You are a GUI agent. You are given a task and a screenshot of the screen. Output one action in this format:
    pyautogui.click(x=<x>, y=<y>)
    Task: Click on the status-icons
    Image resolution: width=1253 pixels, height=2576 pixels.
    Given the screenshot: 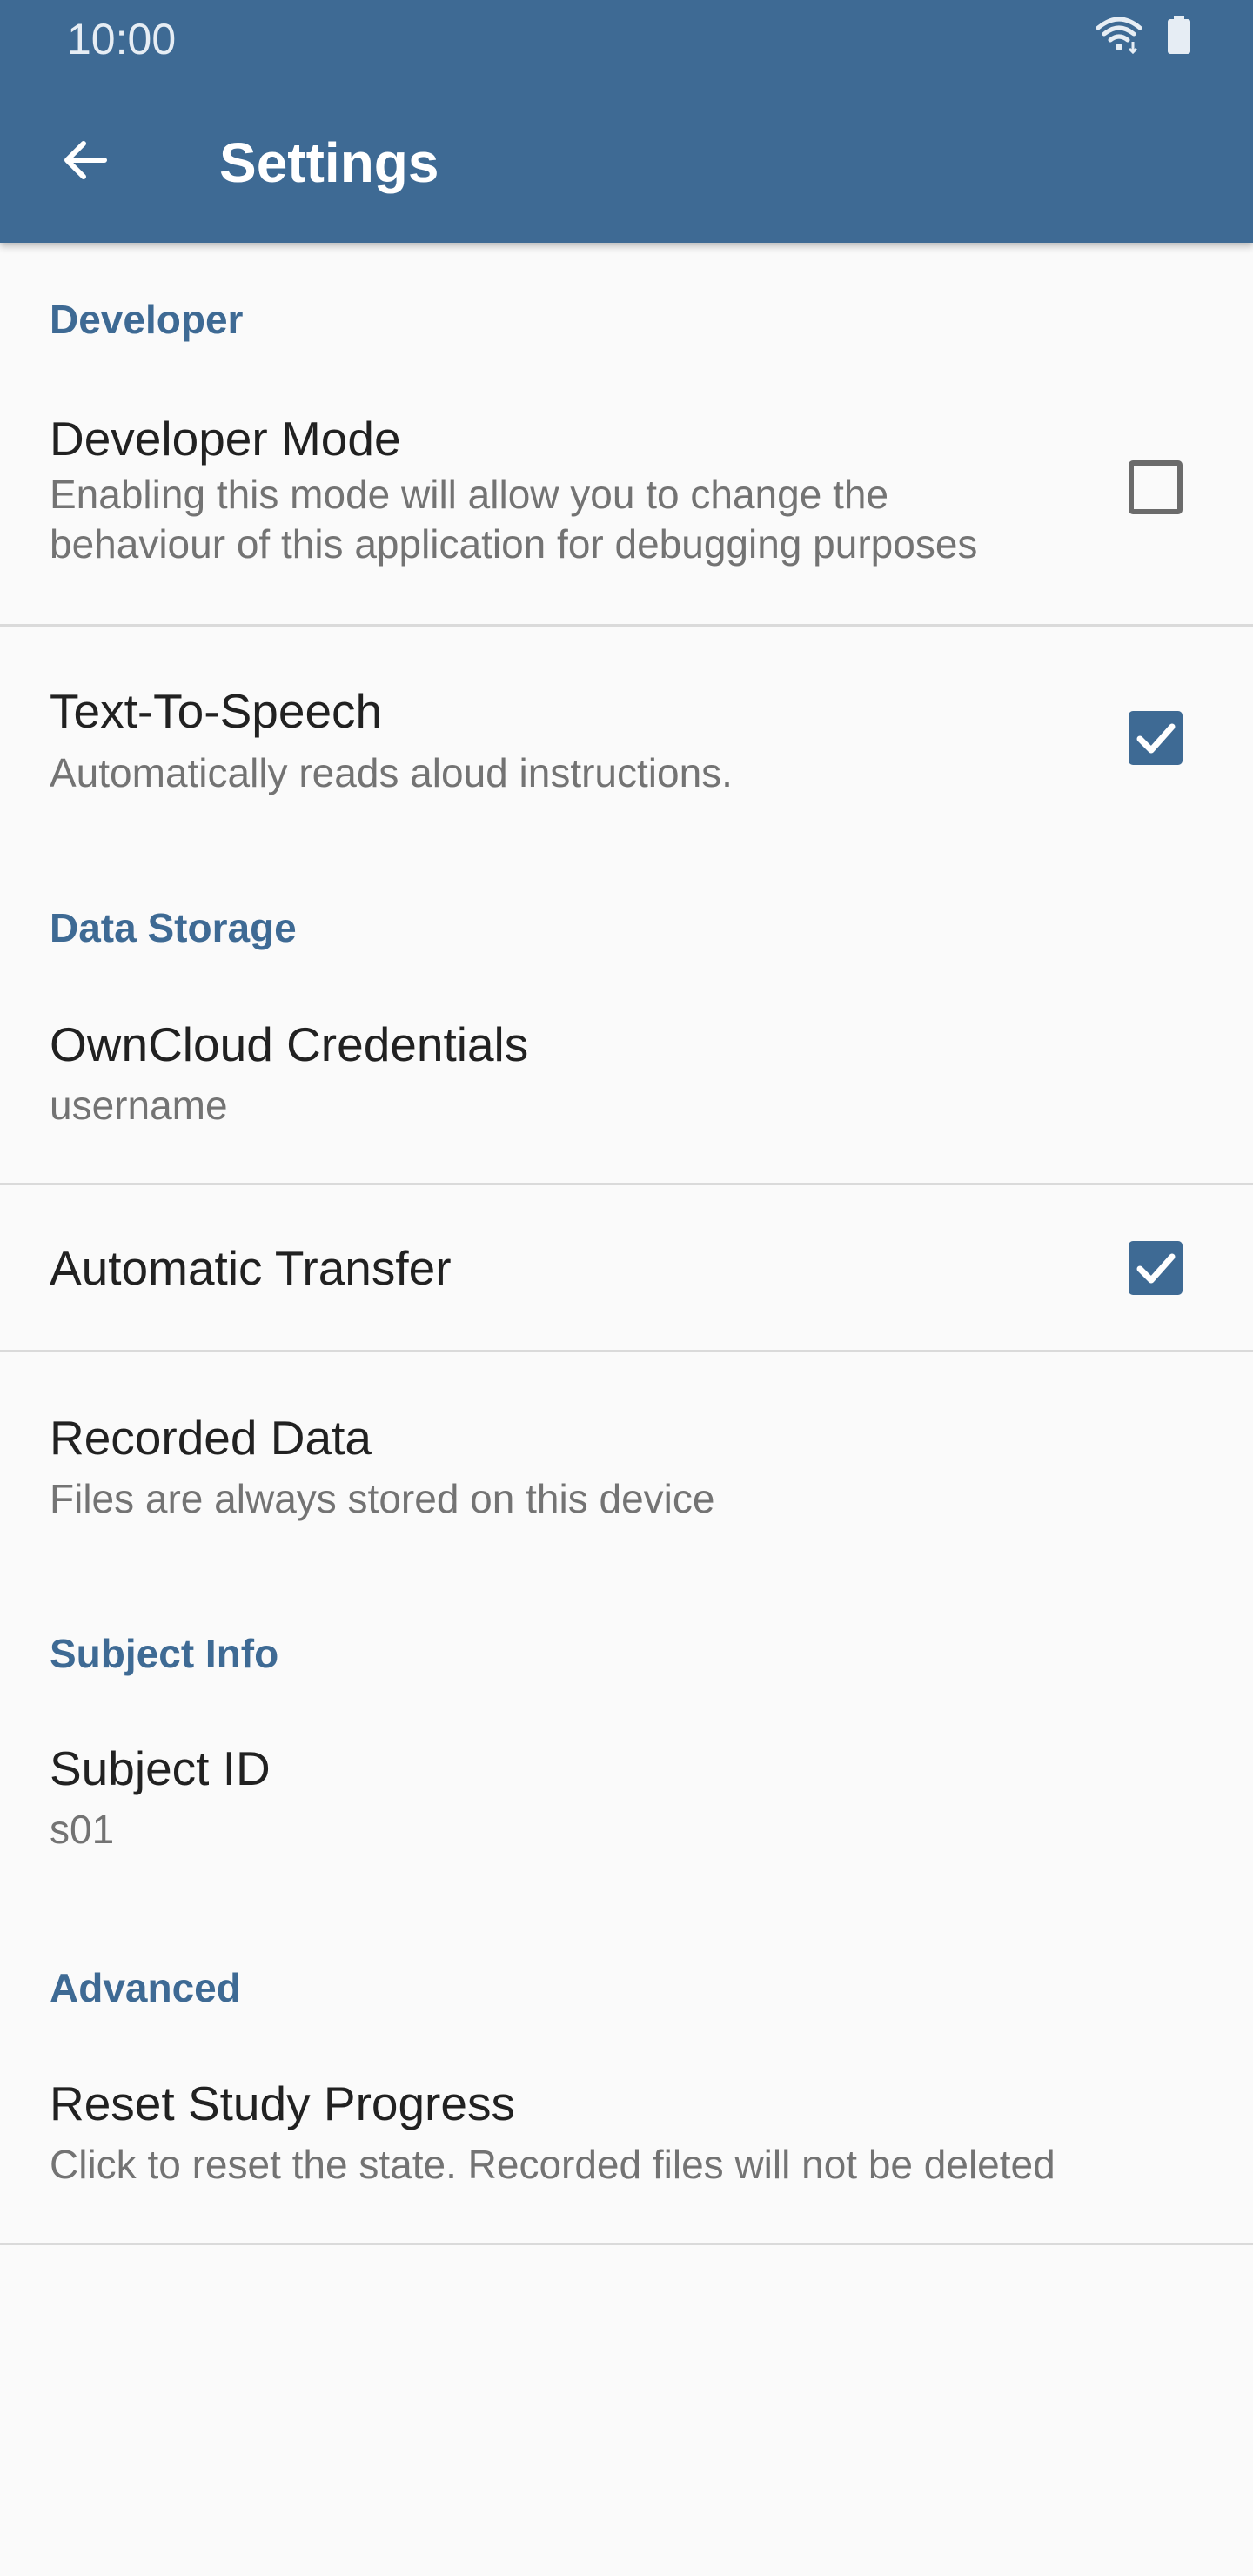 What is the action you would take?
    pyautogui.click(x=1143, y=35)
    